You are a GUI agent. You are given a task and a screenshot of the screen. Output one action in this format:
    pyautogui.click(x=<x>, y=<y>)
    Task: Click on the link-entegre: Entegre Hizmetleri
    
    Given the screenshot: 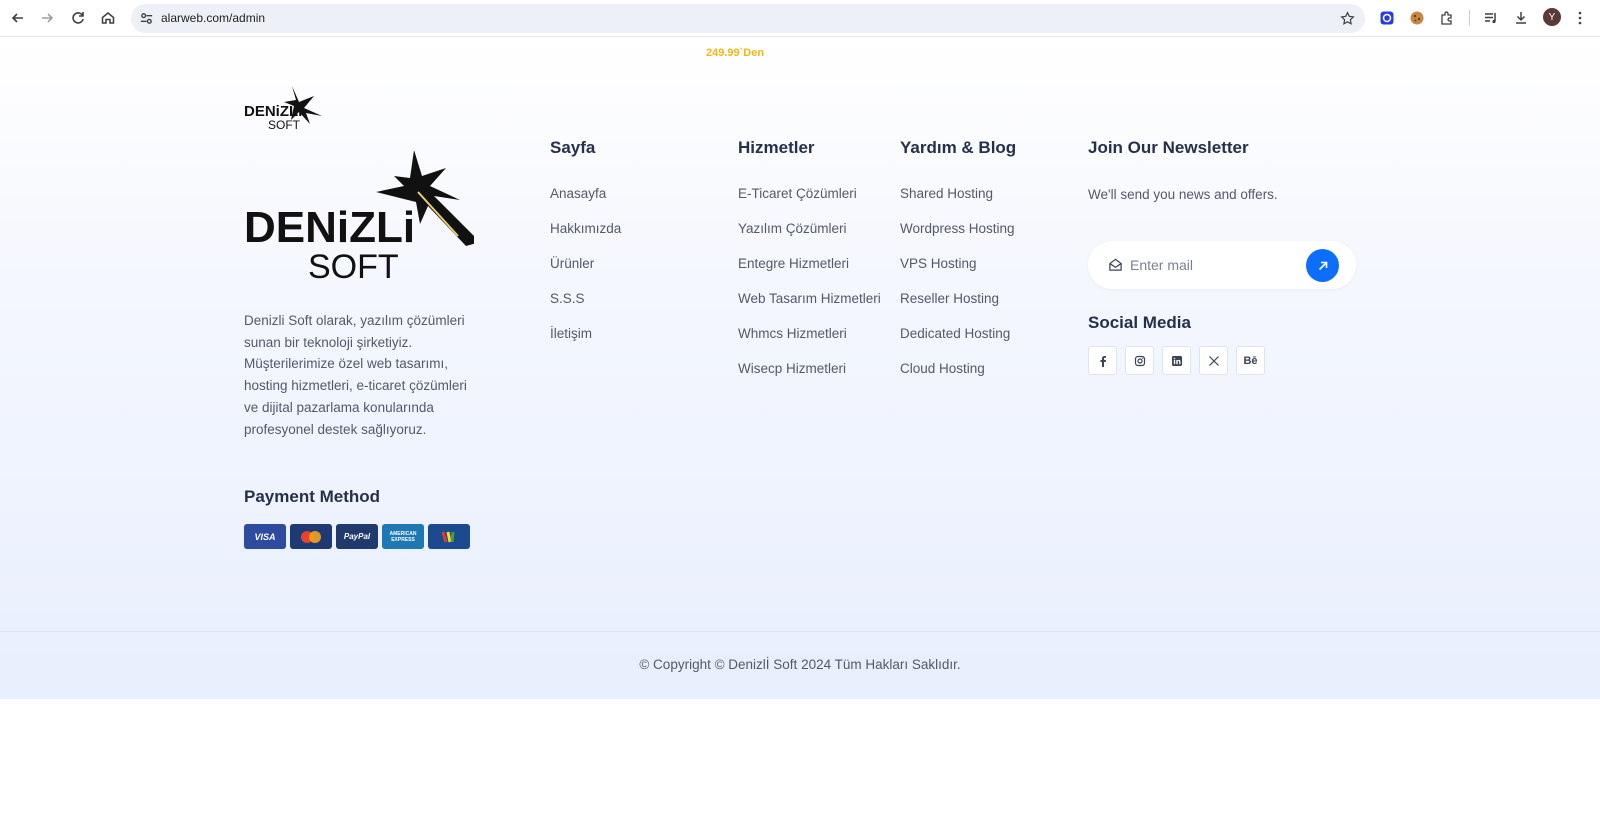 What is the action you would take?
    pyautogui.click(x=809, y=273)
    